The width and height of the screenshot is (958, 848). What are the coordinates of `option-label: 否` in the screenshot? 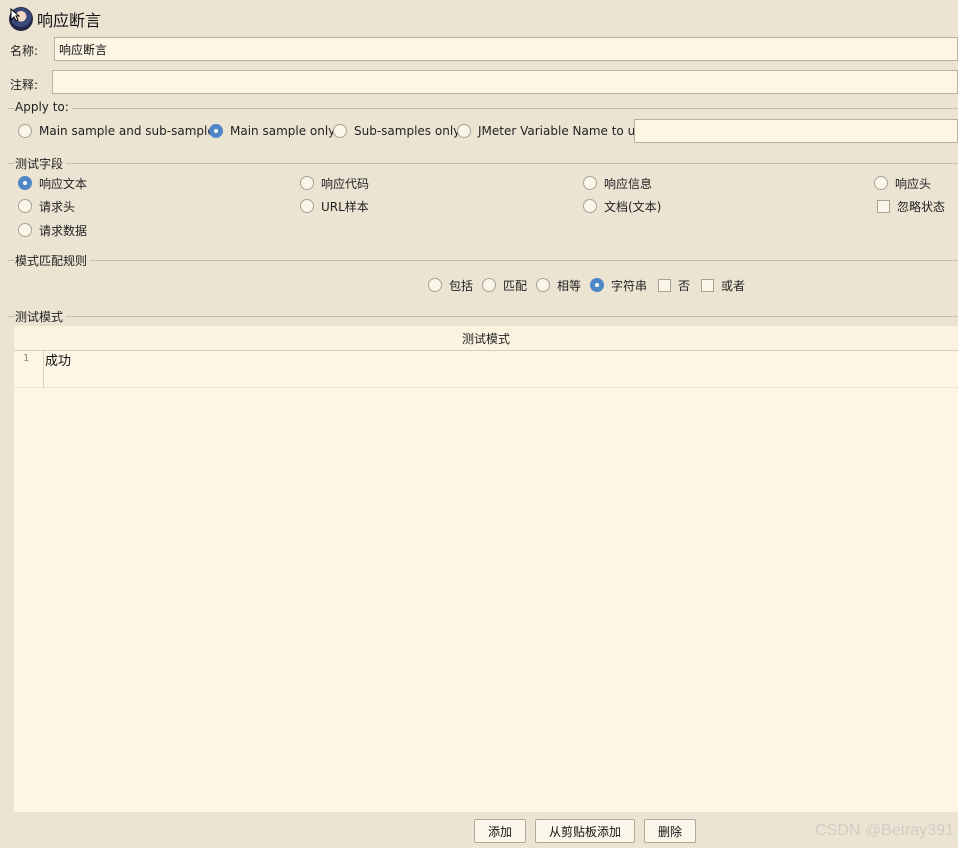 It's located at (684, 285).